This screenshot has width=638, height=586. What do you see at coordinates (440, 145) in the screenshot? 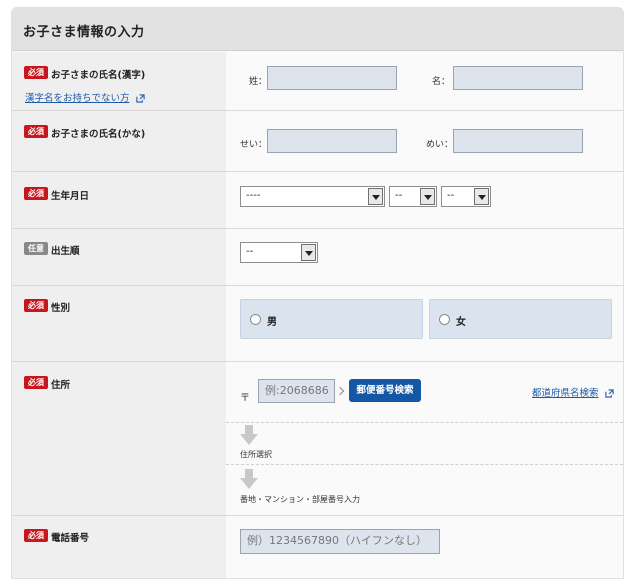
I see `first-name-kana-label: めい：` at bounding box center [440, 145].